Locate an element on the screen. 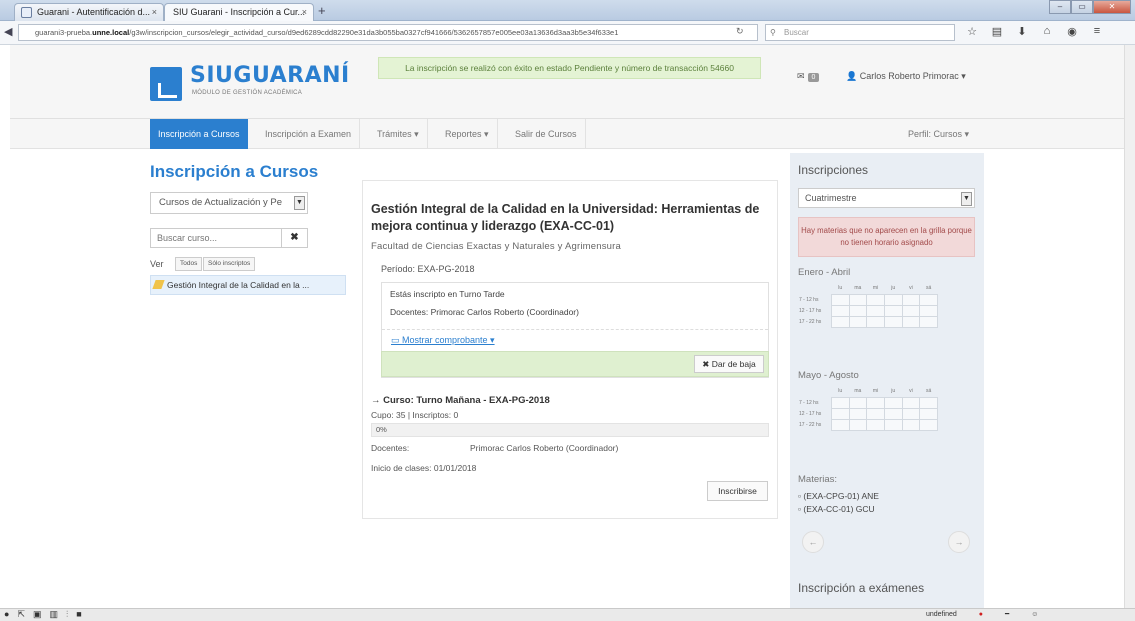  maximize-button: ▭ is located at coordinates (1082, 7).